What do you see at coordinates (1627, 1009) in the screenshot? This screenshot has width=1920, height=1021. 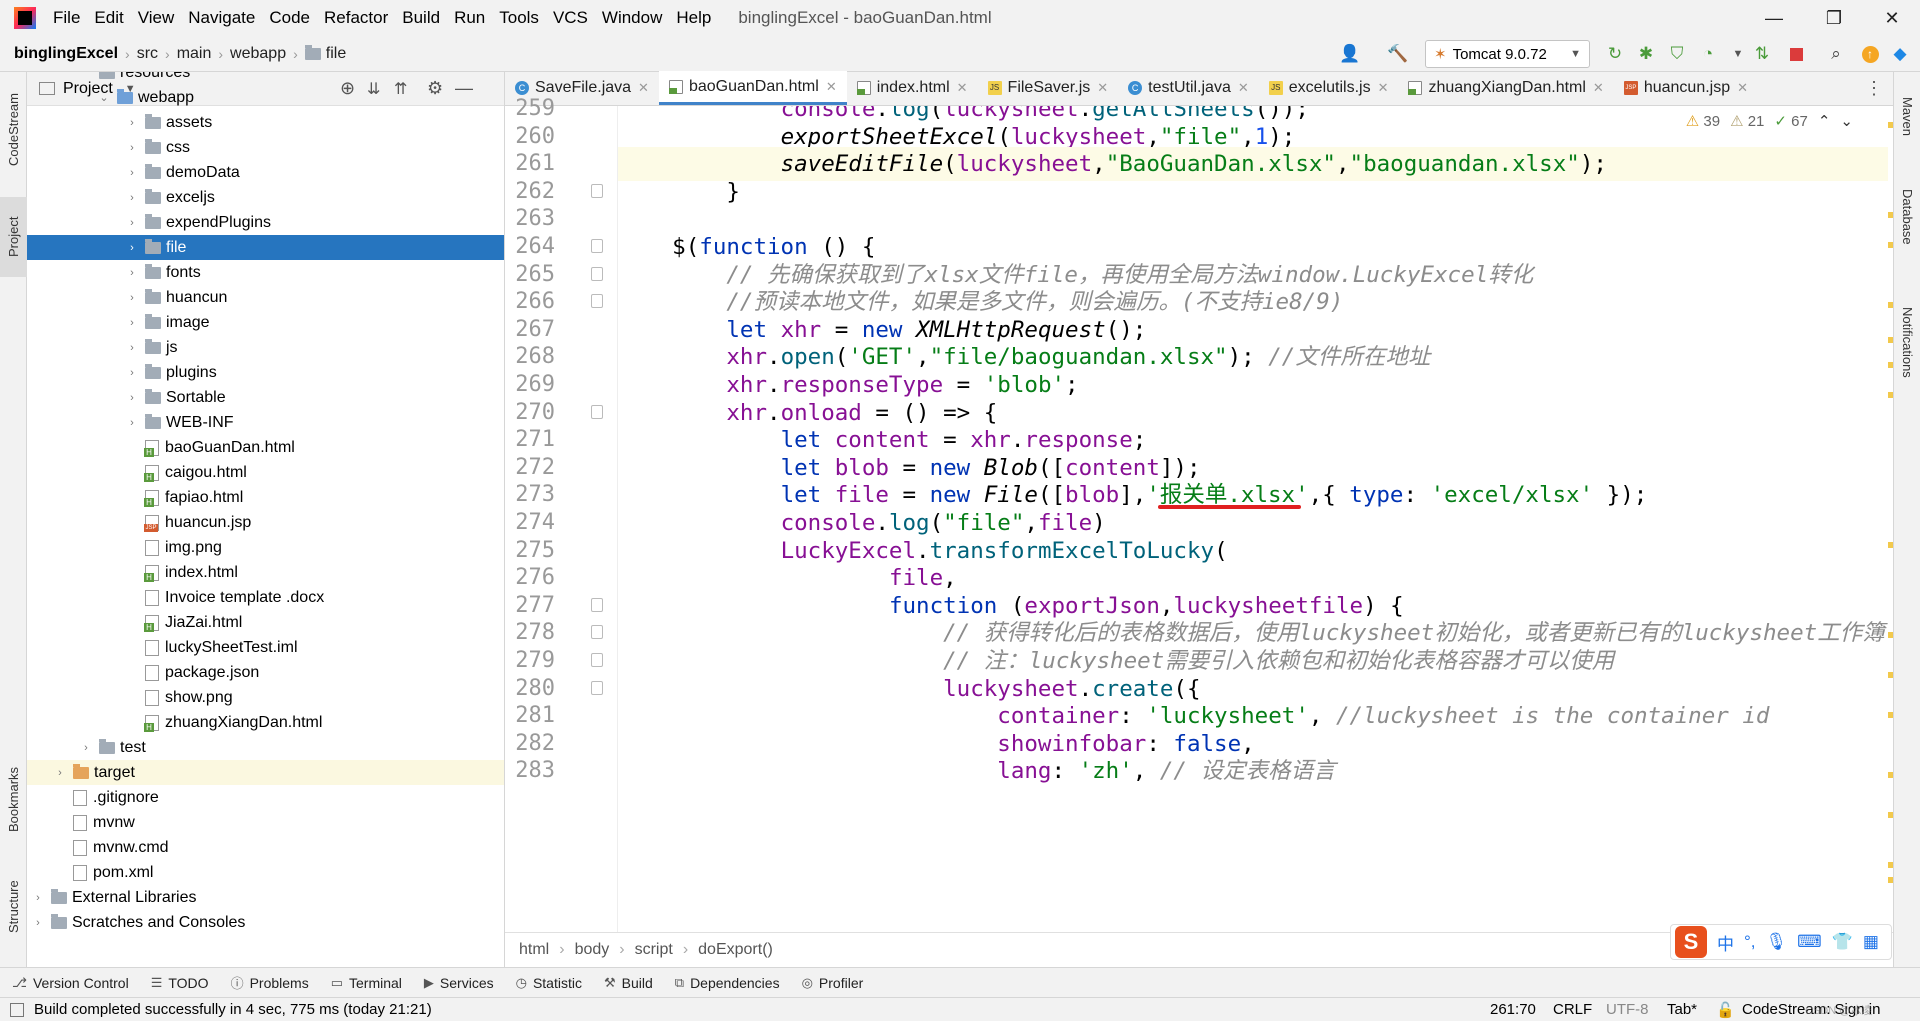 I see `file-encoding: UTF-8` at bounding box center [1627, 1009].